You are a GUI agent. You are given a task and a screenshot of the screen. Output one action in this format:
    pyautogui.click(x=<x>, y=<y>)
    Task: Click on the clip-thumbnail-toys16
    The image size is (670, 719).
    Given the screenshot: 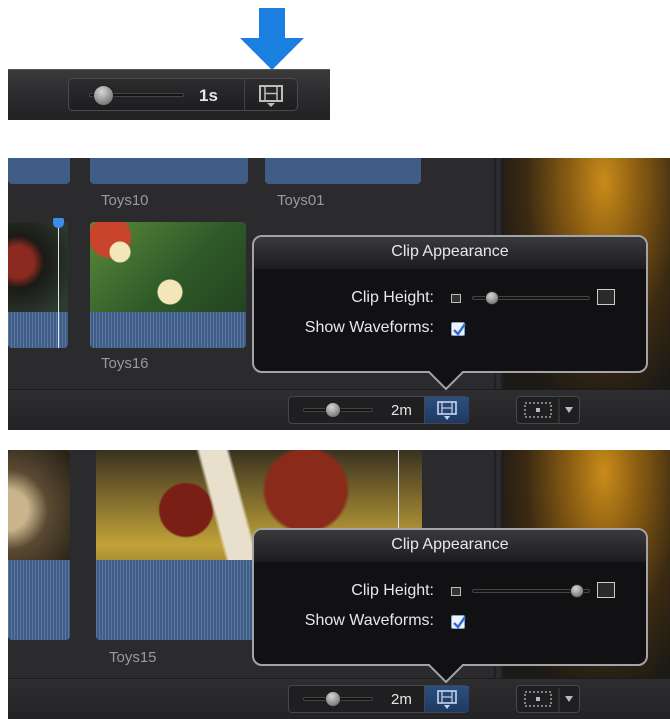 What is the action you would take?
    pyautogui.click(x=168, y=285)
    